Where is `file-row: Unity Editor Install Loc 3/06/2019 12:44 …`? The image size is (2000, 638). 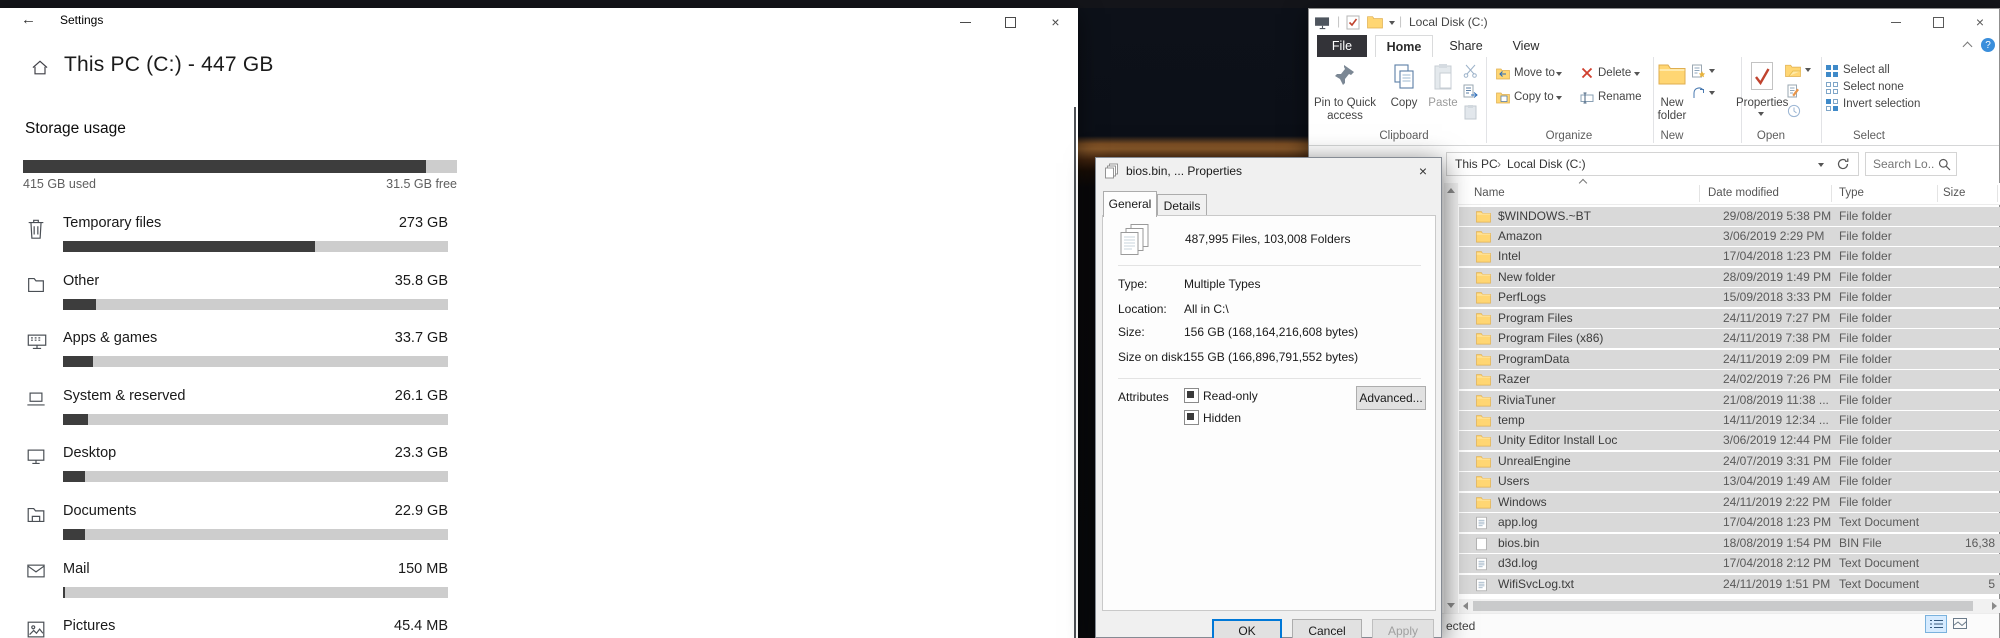 file-row: Unity Editor Install Loc 3/06/2019 12:44 … is located at coordinates (1729, 441).